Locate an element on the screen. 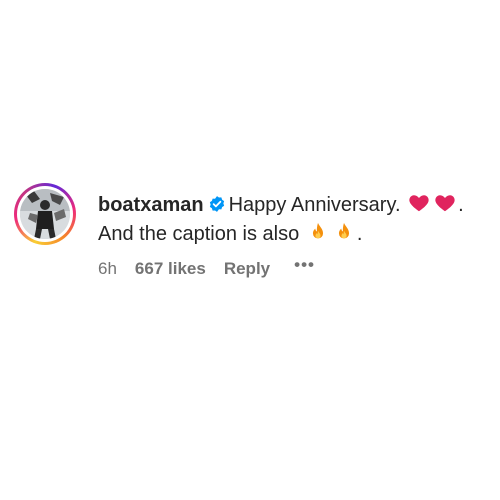 The height and width of the screenshot is (500, 500). username-link: boatxaman is located at coordinates (151, 205).